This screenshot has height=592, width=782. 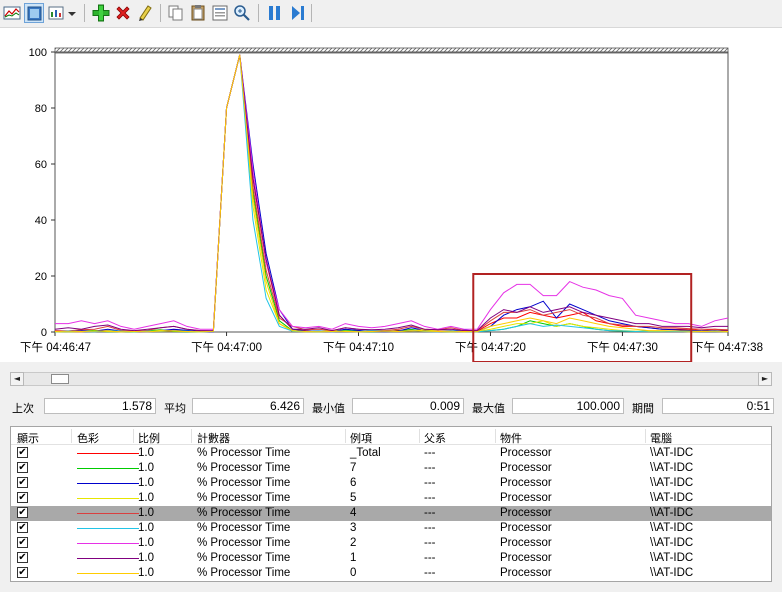 I want to click on properties-icon, so click(x=220, y=13).